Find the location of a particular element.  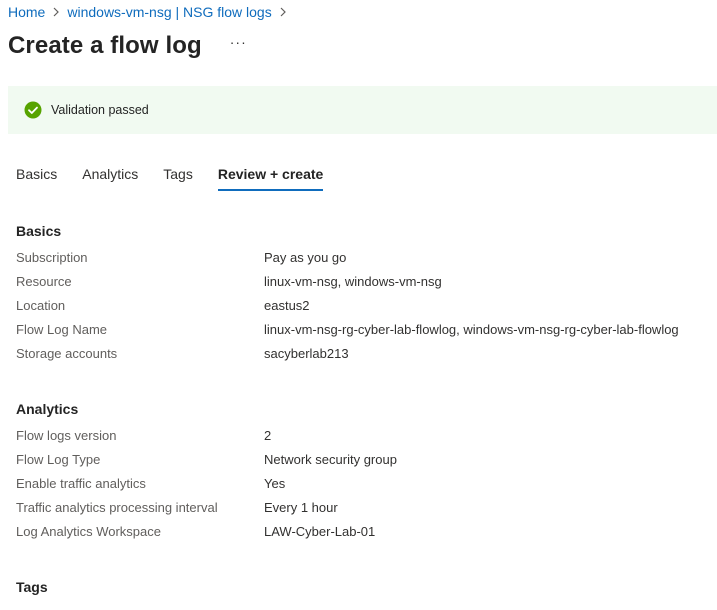

section-heading: Tags is located at coordinates (32, 587).